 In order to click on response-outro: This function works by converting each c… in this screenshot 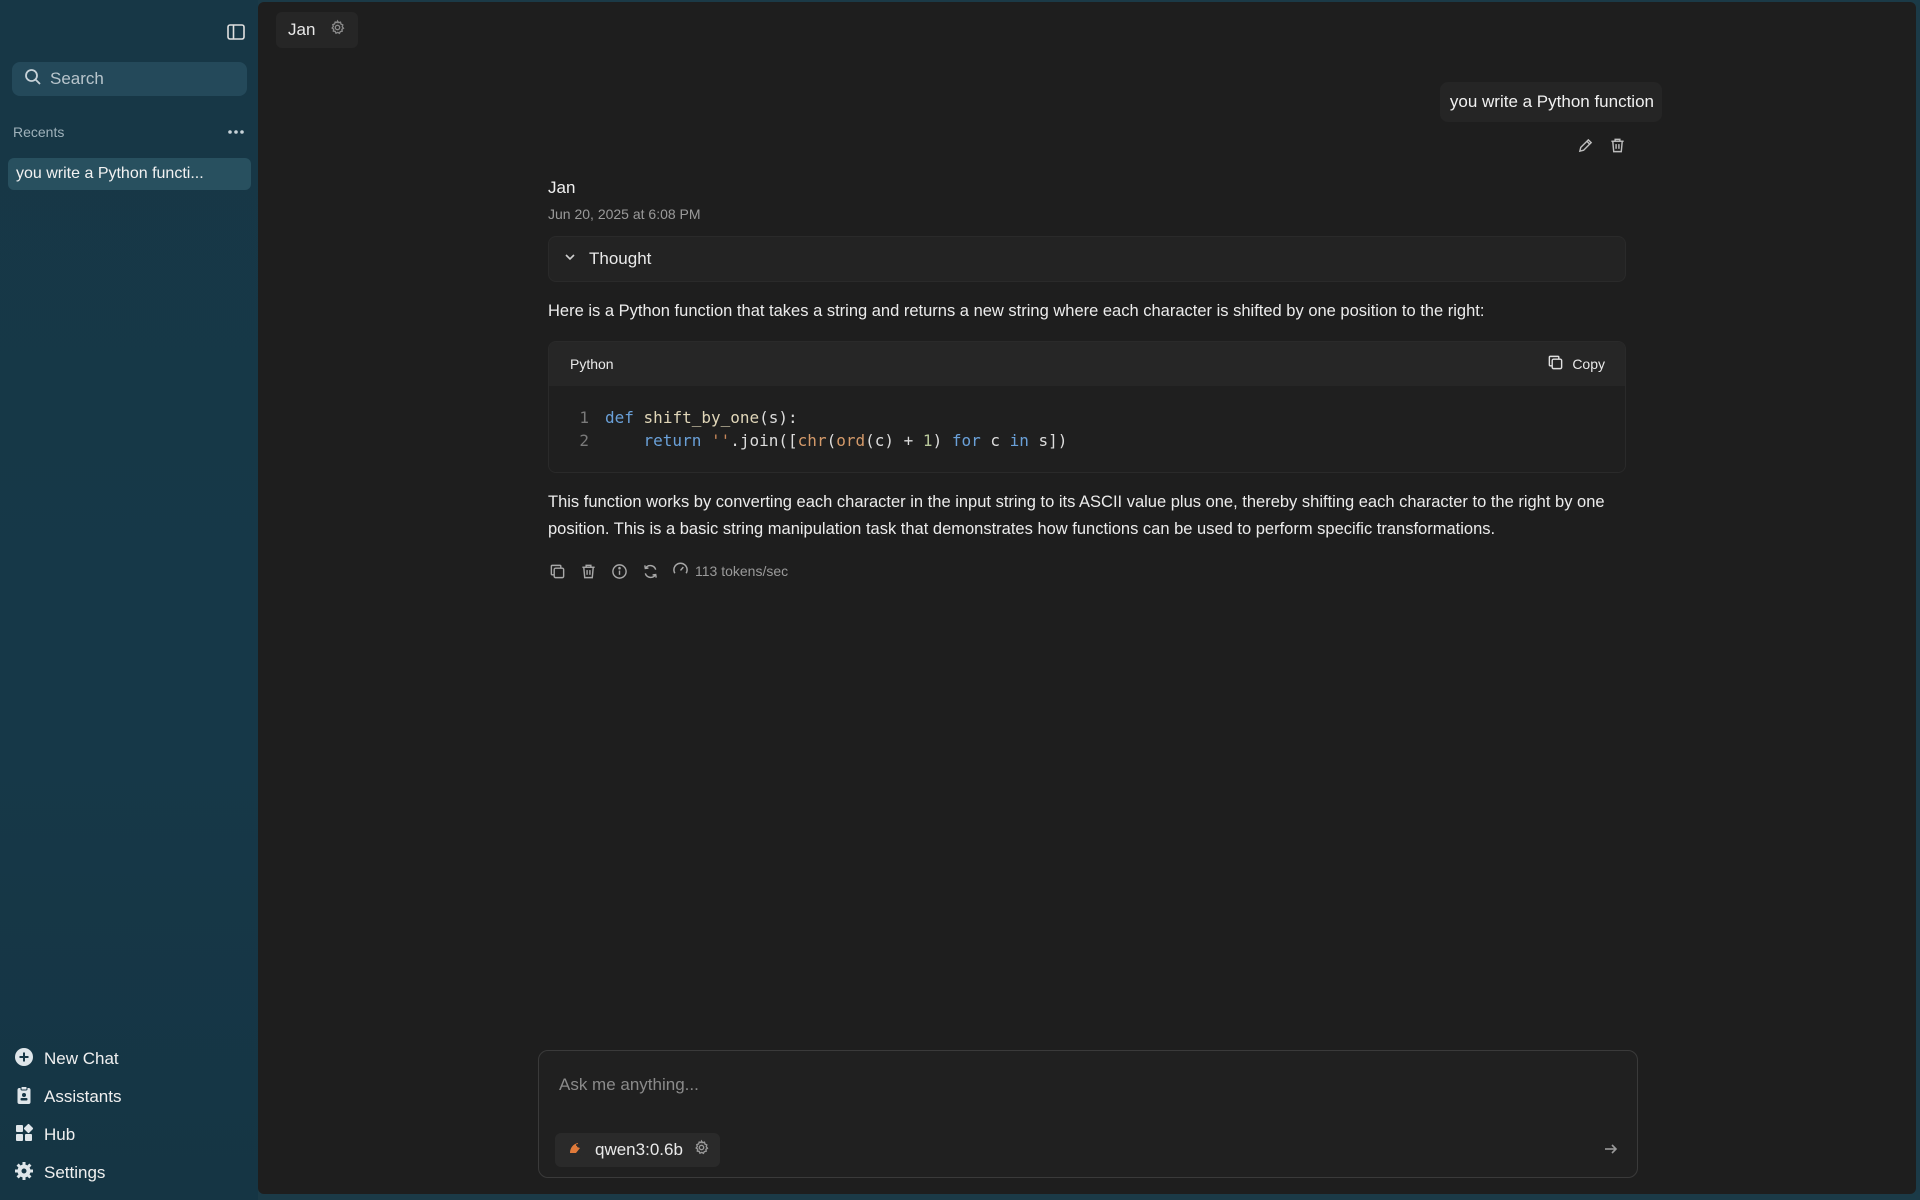, I will do `click(1076, 515)`.